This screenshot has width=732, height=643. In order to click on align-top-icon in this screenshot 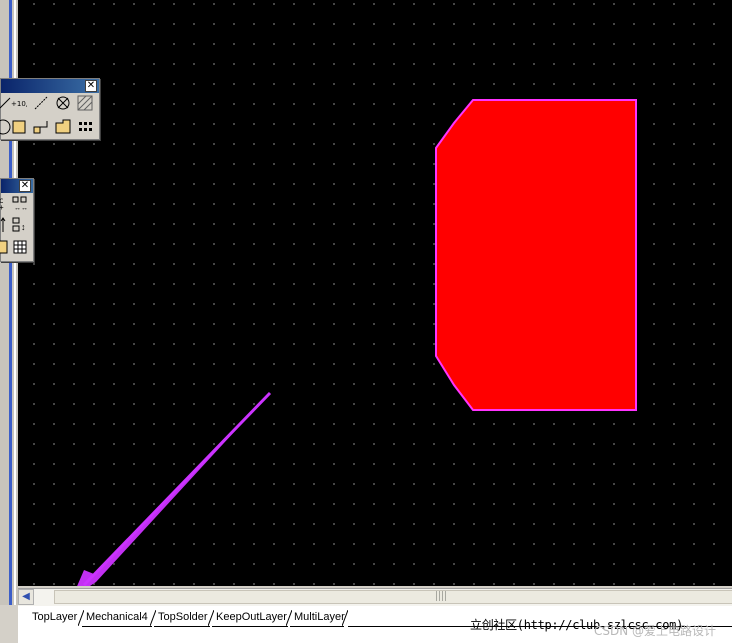, I will do `click(4, 225)`.